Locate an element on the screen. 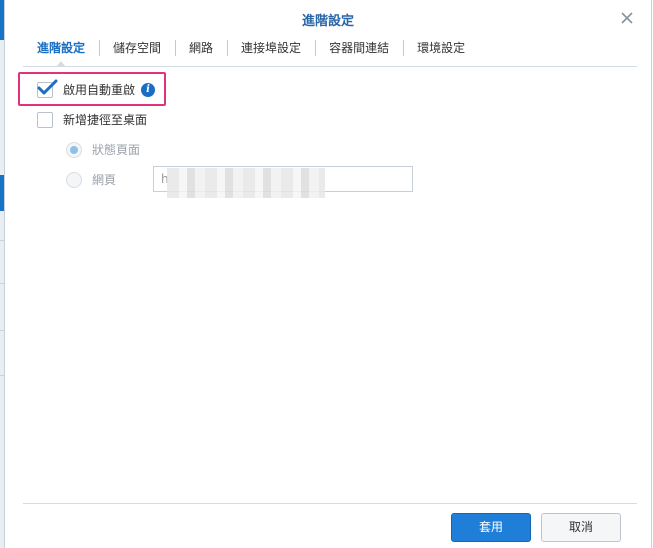 Image resolution: width=653 pixels, height=548 pixels. tab-label: 容器間連結 is located at coordinates (359, 48).